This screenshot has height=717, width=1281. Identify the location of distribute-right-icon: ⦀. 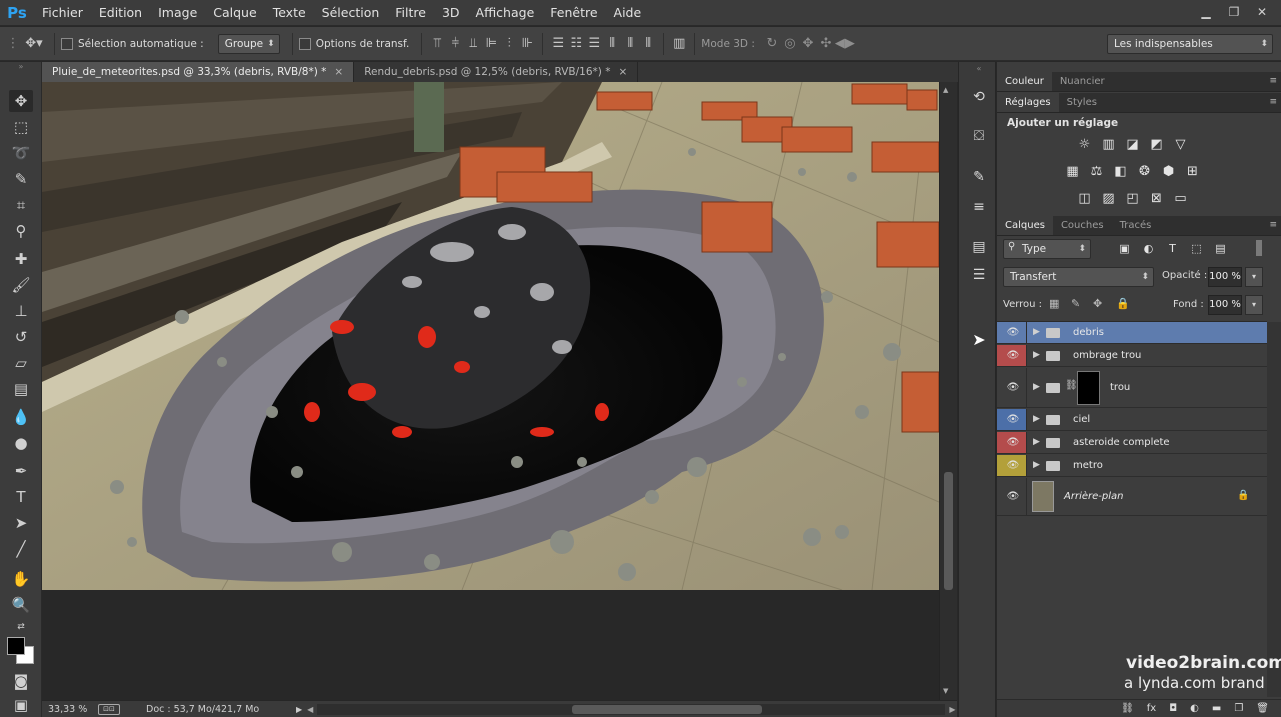
(648, 44).